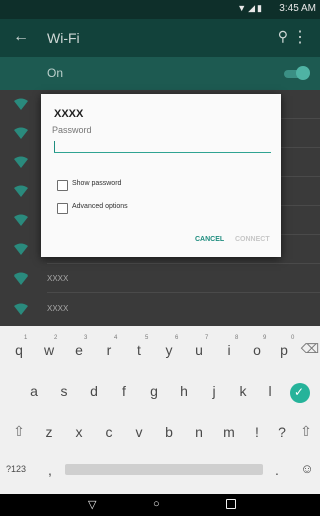  What do you see at coordinates (283, 36) in the screenshot?
I see `search-icon: ⚲` at bounding box center [283, 36].